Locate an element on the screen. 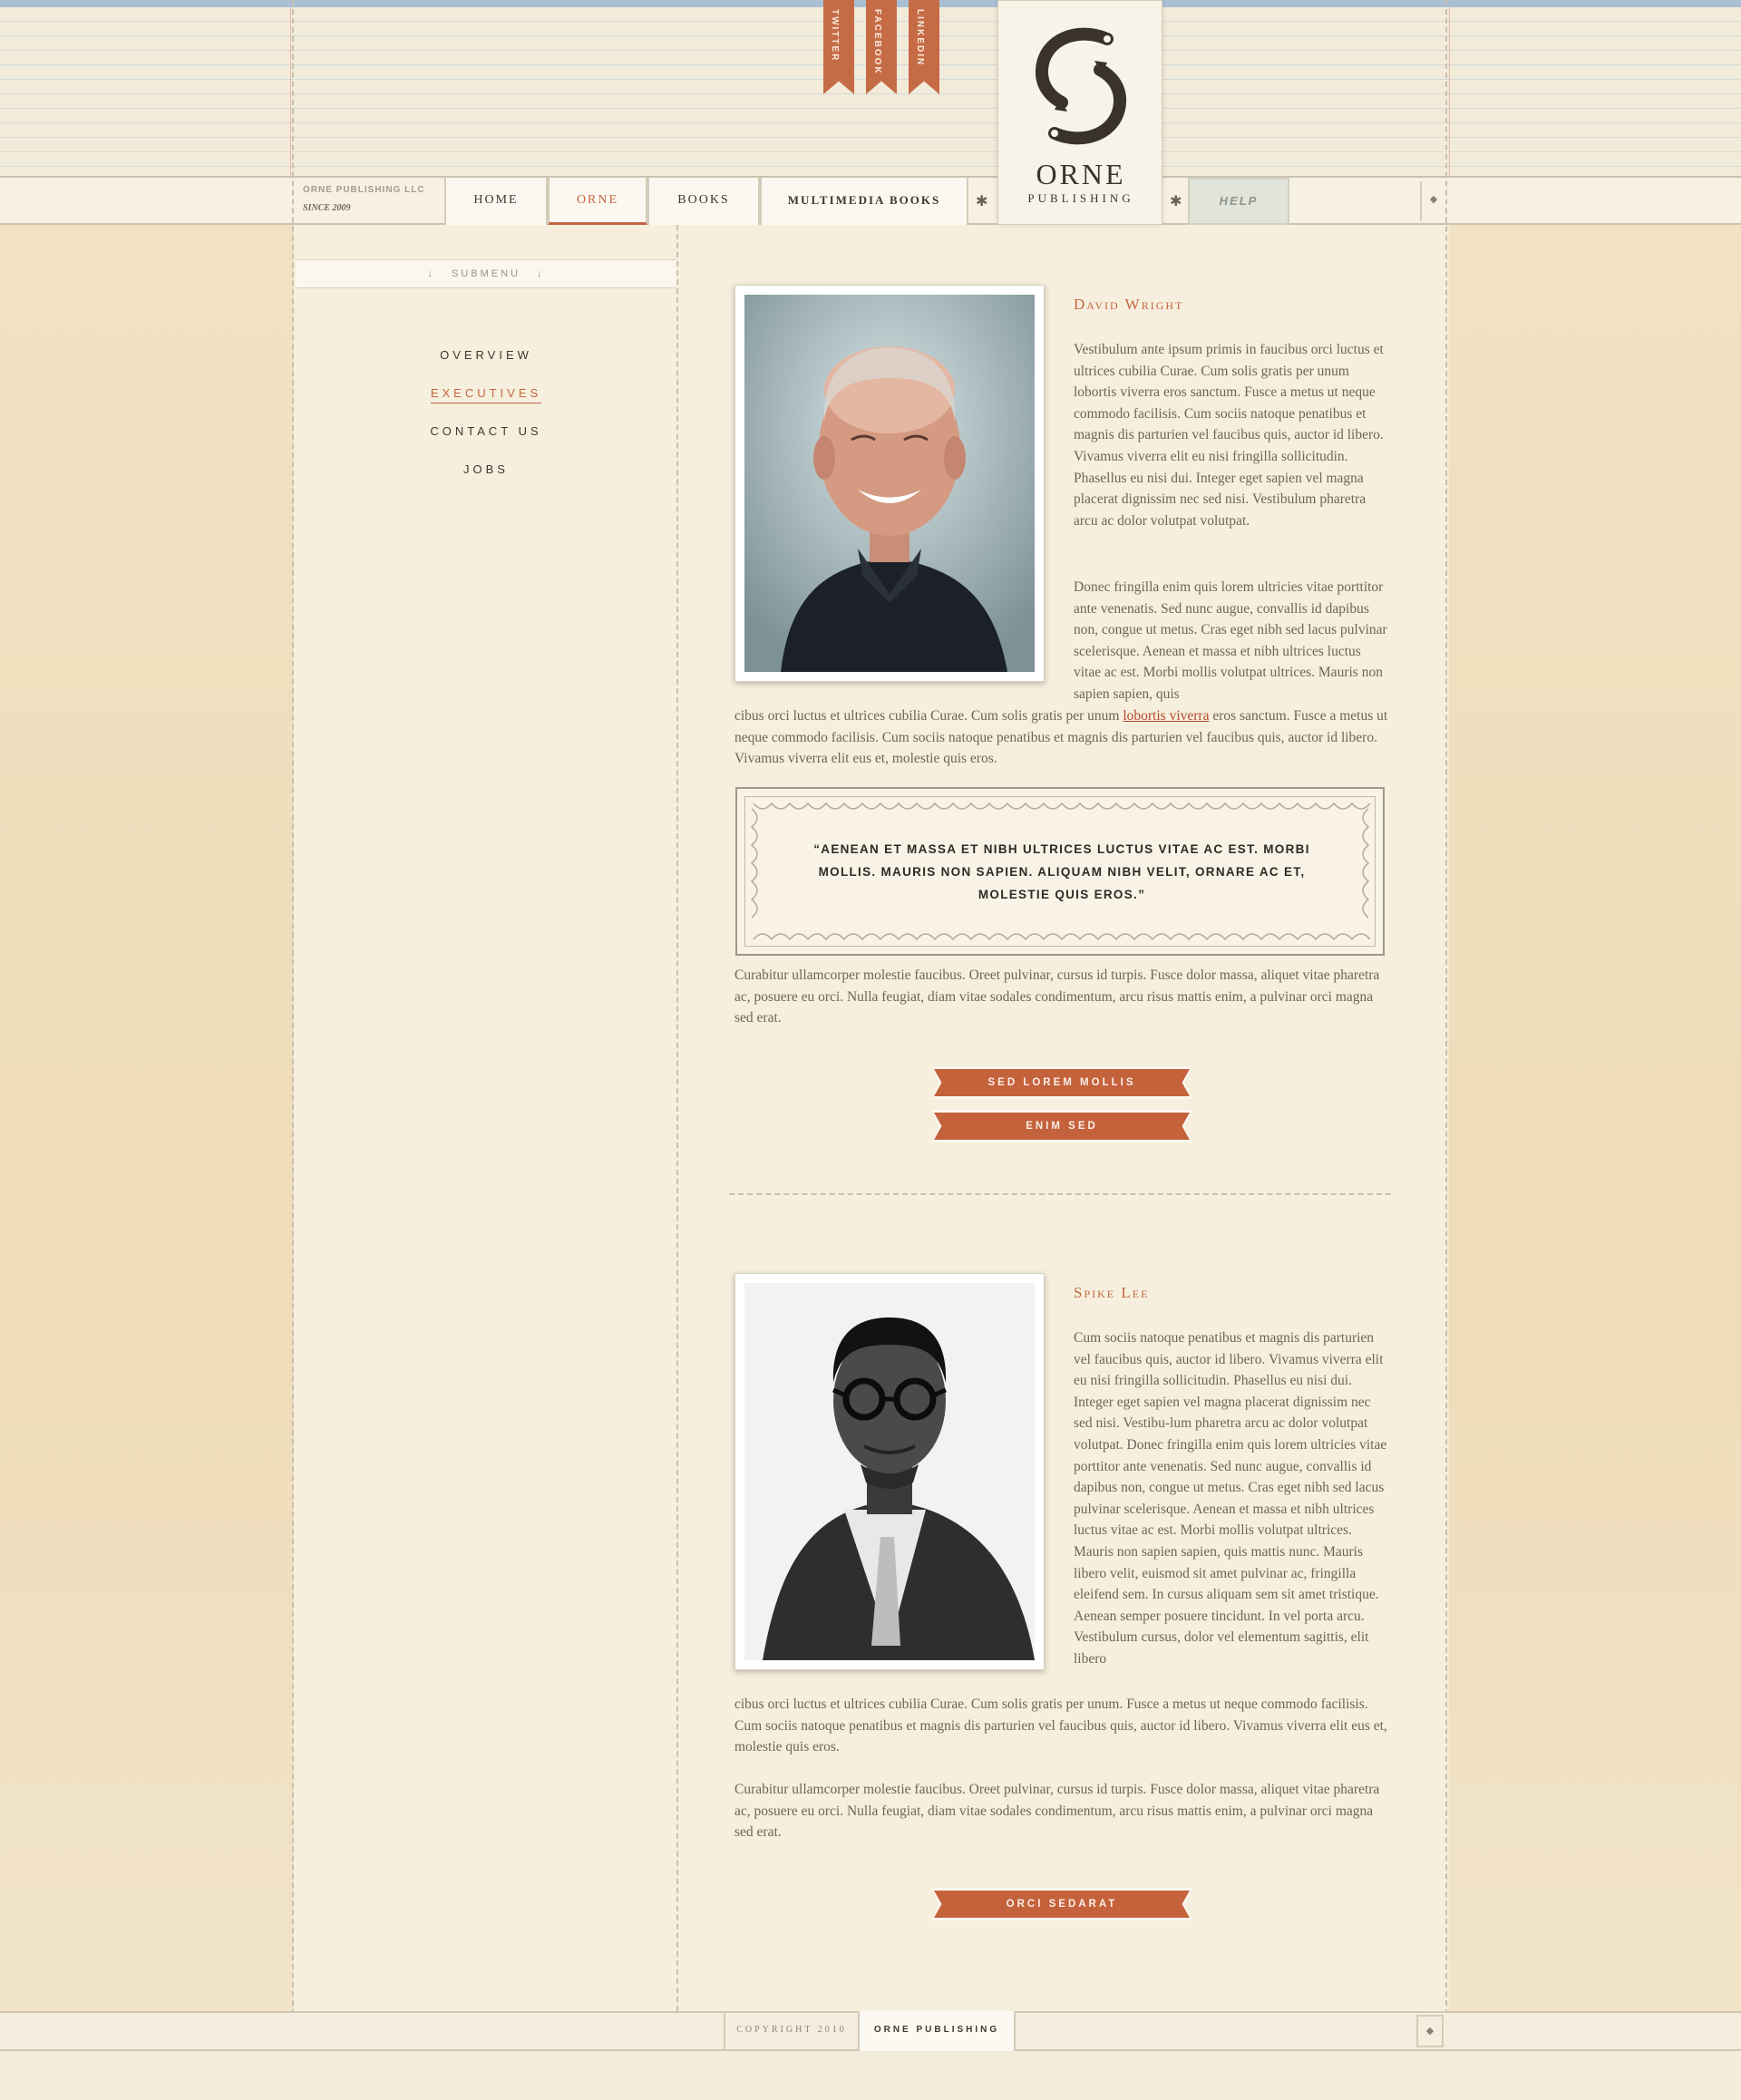 The height and width of the screenshot is (2100, 1741). nav-orne: ORNE is located at coordinates (597, 201).